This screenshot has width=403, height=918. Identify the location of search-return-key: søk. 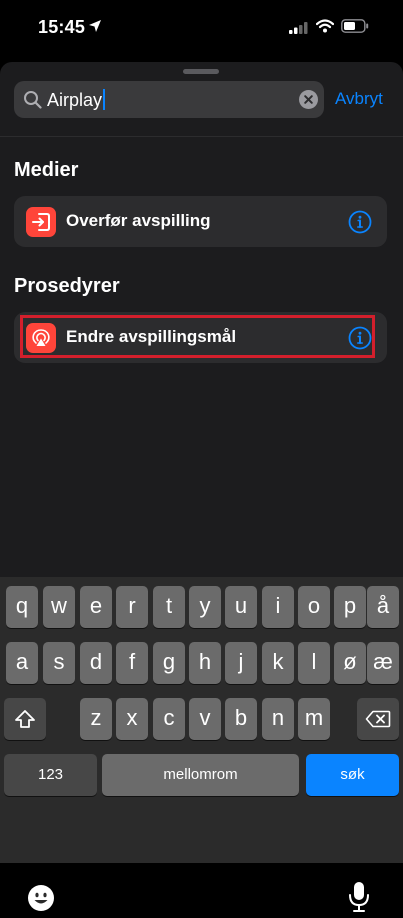
(352, 775).